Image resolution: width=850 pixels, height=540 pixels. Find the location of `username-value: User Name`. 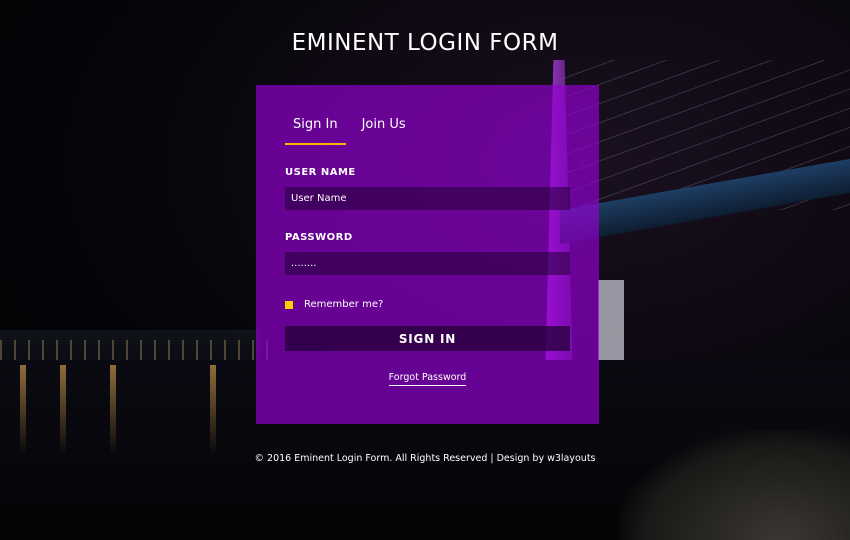

username-value: User Name is located at coordinates (319, 198).